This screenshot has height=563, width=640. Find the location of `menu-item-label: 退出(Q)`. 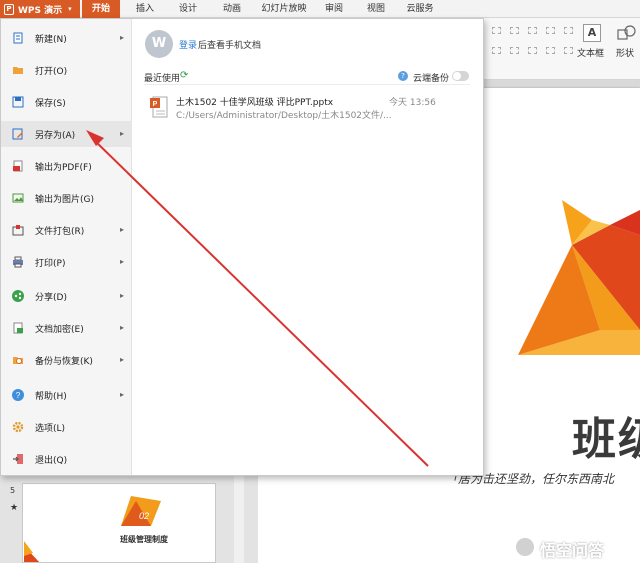

menu-item-label: 退出(Q) is located at coordinates (51, 460).